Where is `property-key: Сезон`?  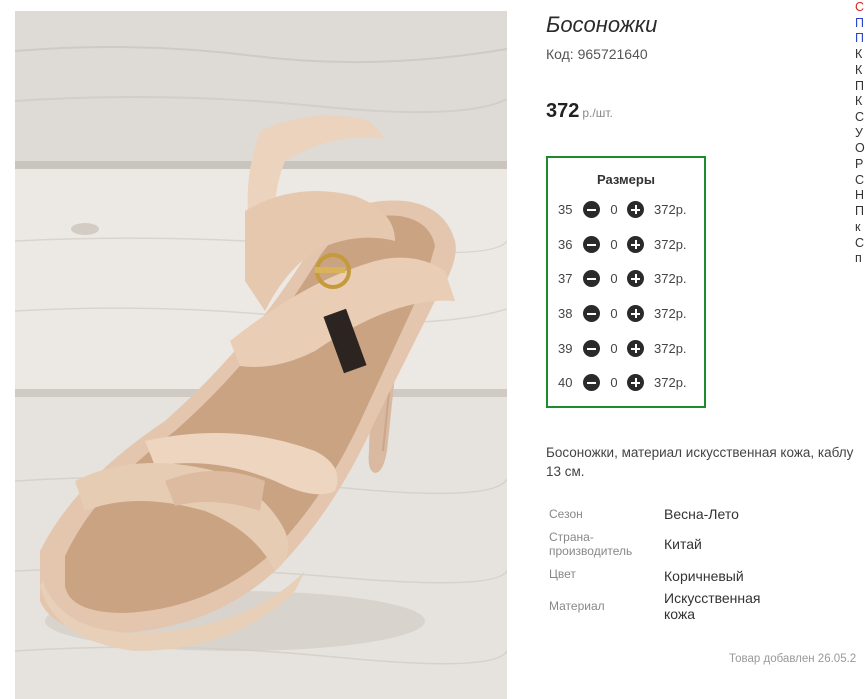
property-key: Сезон is located at coordinates (566, 514).